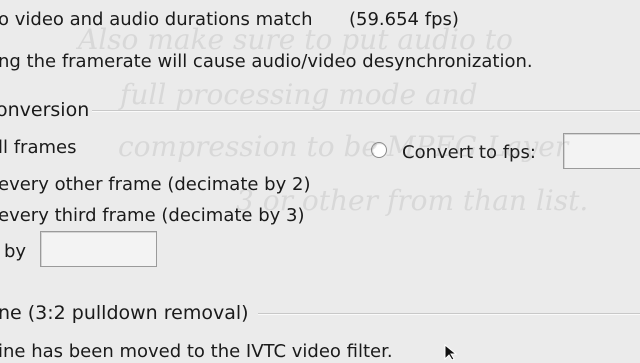 The width and height of the screenshot is (640, 363). Describe the element at coordinates (299, 94) in the screenshot. I see `overlay-note-line-2: full processing mode and` at that location.